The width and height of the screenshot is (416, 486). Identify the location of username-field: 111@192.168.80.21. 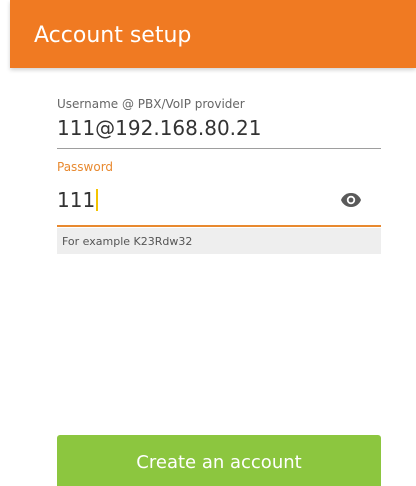
(159, 128).